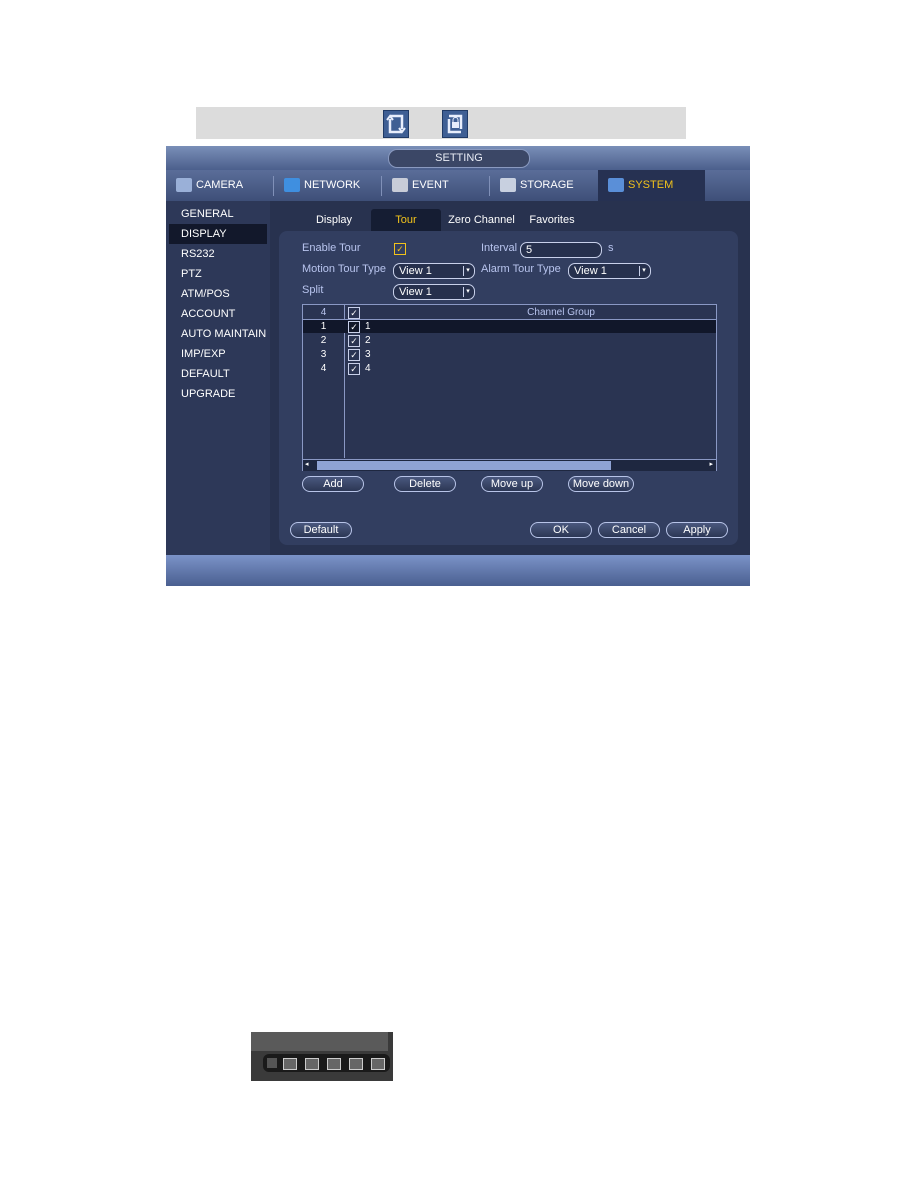 The height and width of the screenshot is (1188, 918). What do you see at coordinates (368, 326) in the screenshot?
I see `row-group: 1` at bounding box center [368, 326].